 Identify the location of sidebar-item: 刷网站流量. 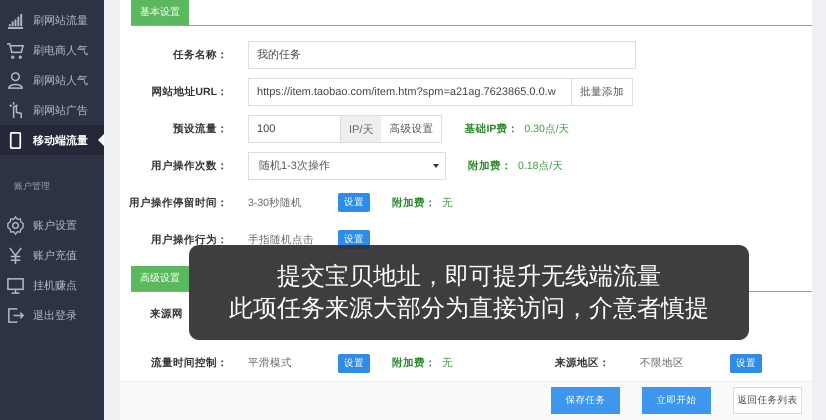
(52, 20).